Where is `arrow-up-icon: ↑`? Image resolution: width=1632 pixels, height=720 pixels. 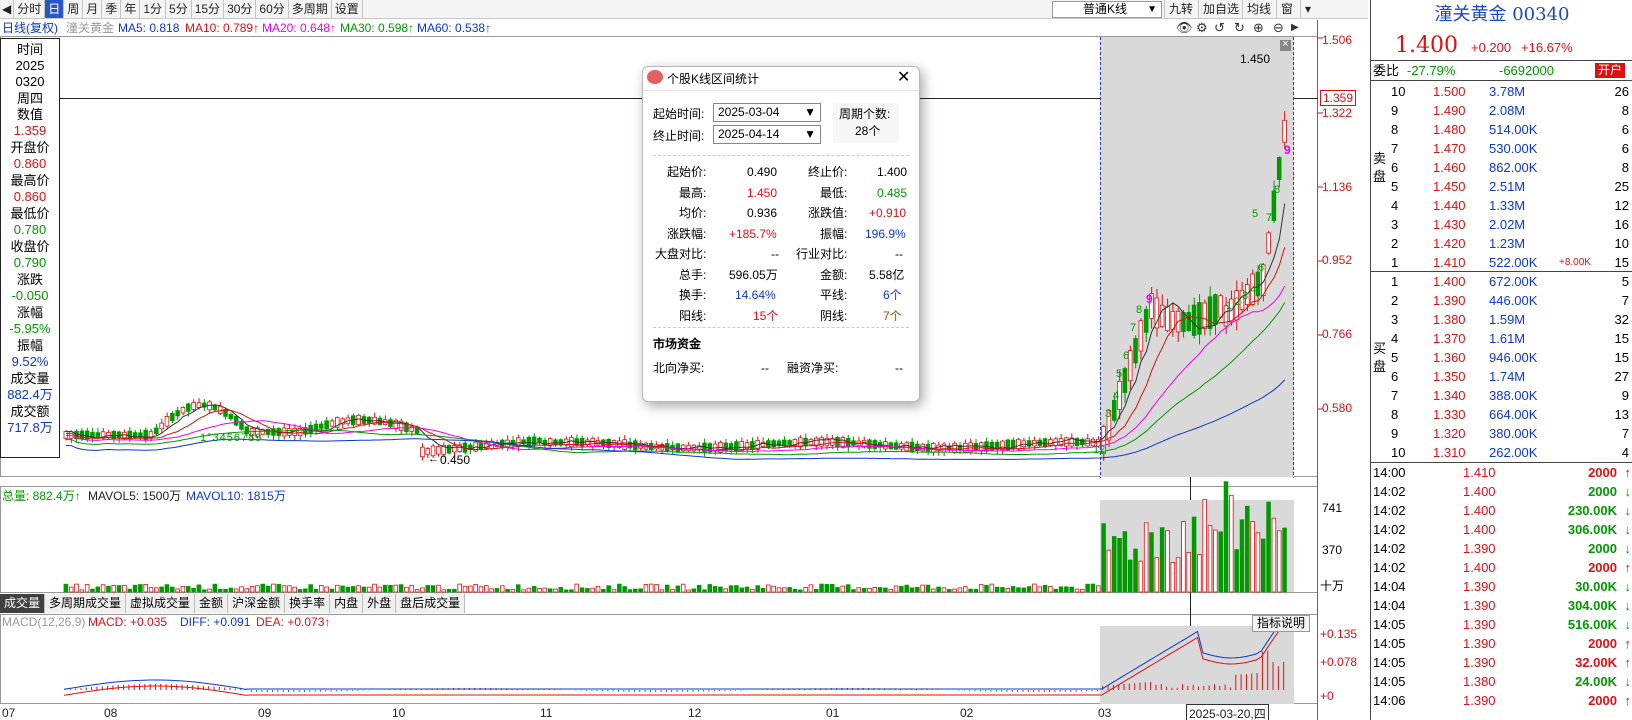 arrow-up-icon: ↑ is located at coordinates (1628, 472).